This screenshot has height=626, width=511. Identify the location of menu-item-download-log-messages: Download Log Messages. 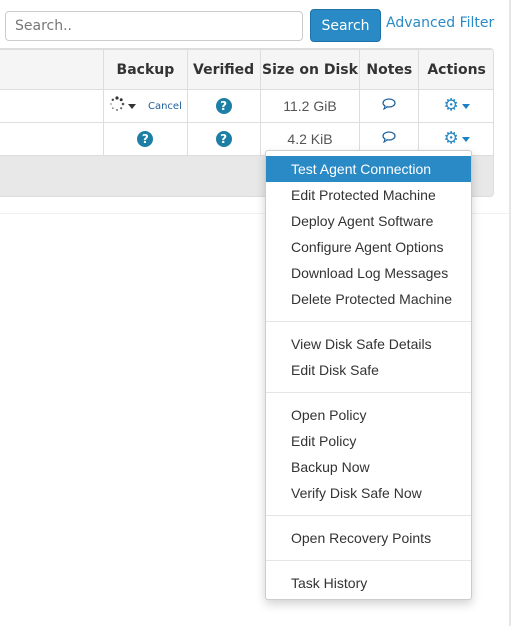
(368, 273).